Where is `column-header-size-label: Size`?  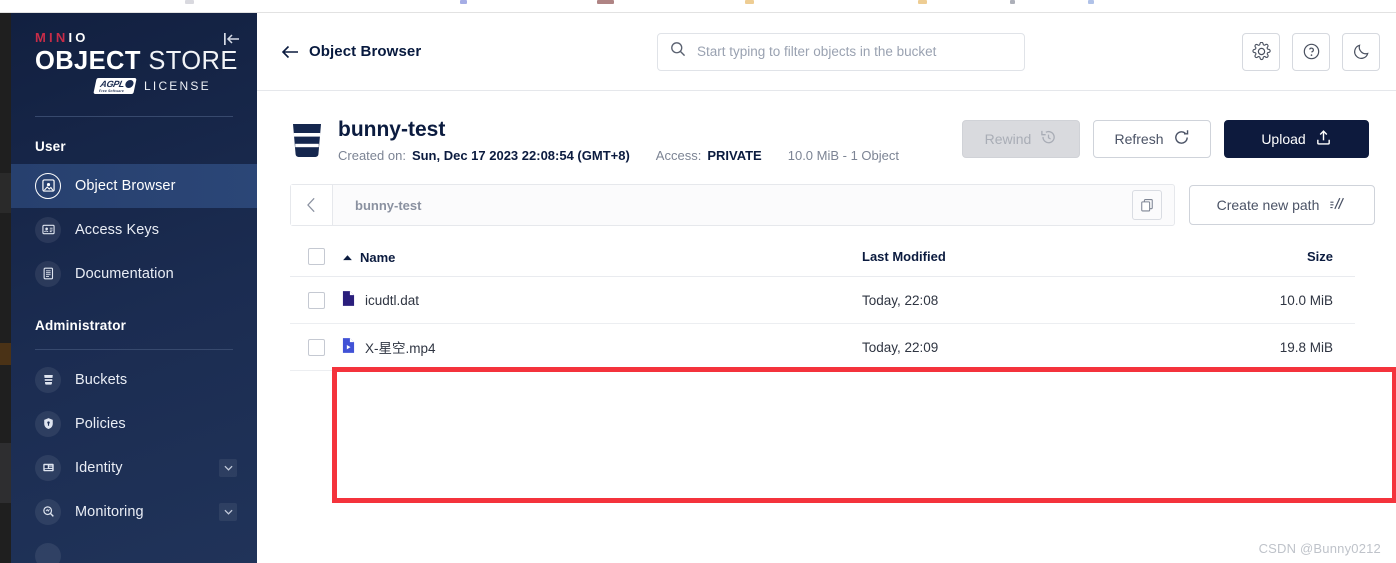 column-header-size-label: Size is located at coordinates (1319, 257).